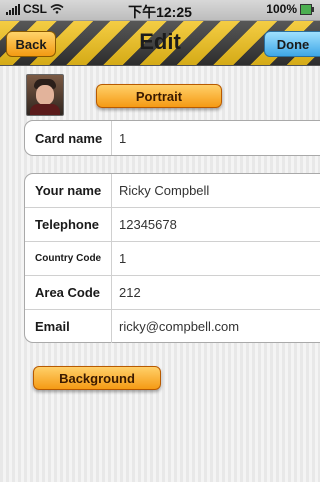 The width and height of the screenshot is (320, 482). I want to click on navigation-bar: Back Edit Done, so click(160, 43).